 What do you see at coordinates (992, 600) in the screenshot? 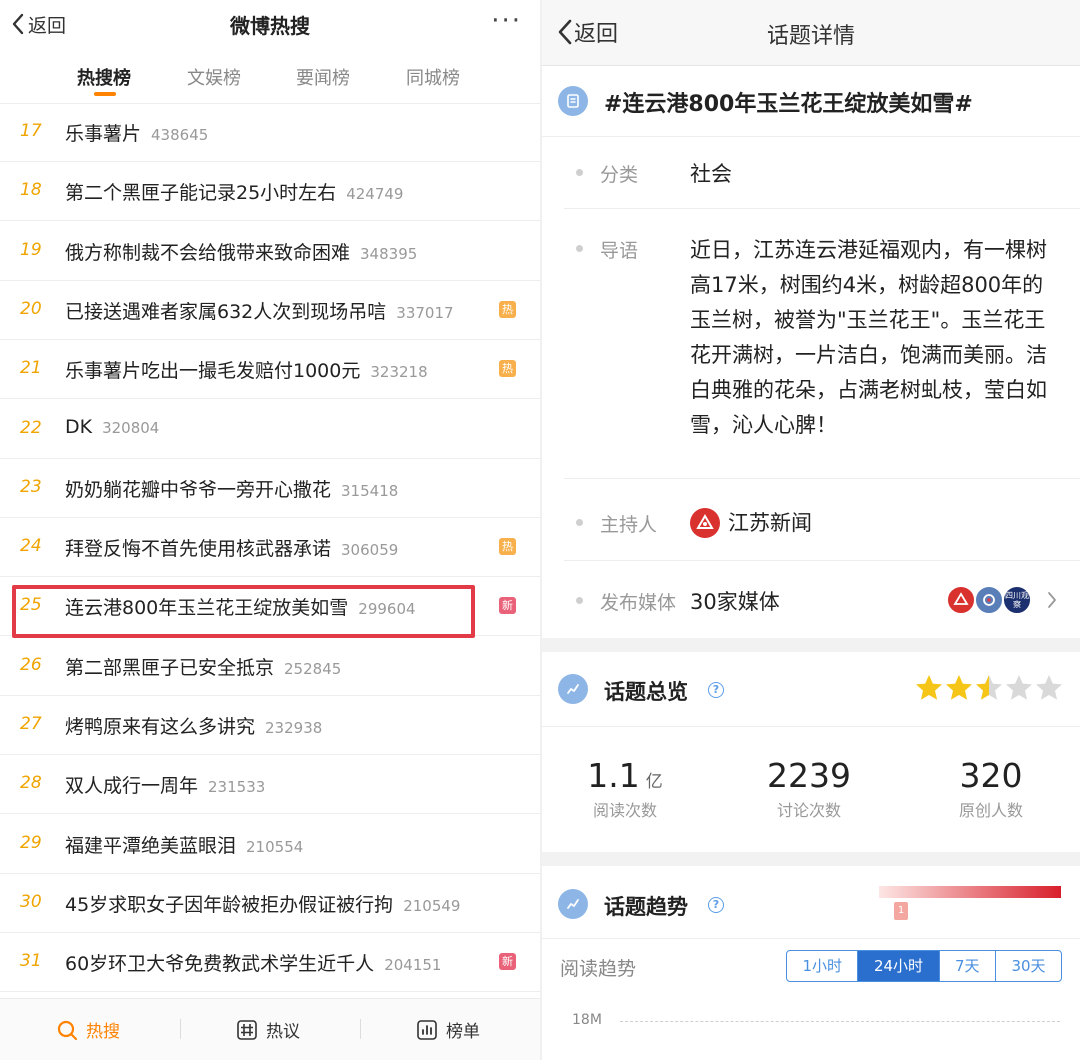
I see `media-logos: 四川观察` at bounding box center [992, 600].